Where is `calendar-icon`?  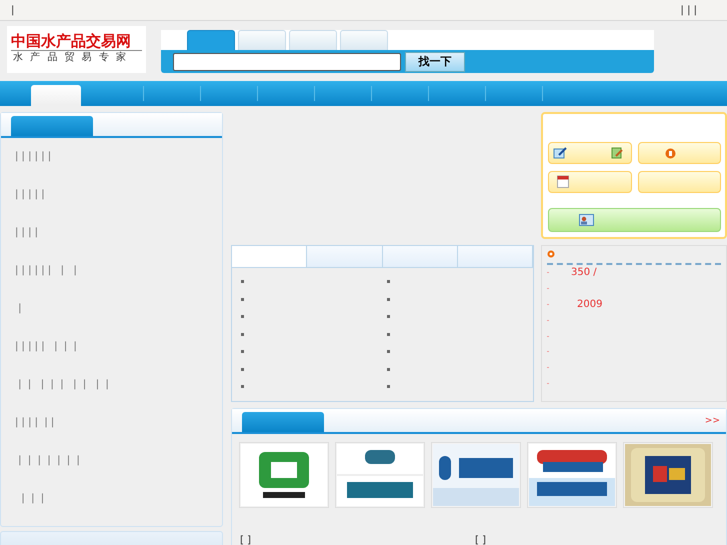 calendar-icon is located at coordinates (563, 181).